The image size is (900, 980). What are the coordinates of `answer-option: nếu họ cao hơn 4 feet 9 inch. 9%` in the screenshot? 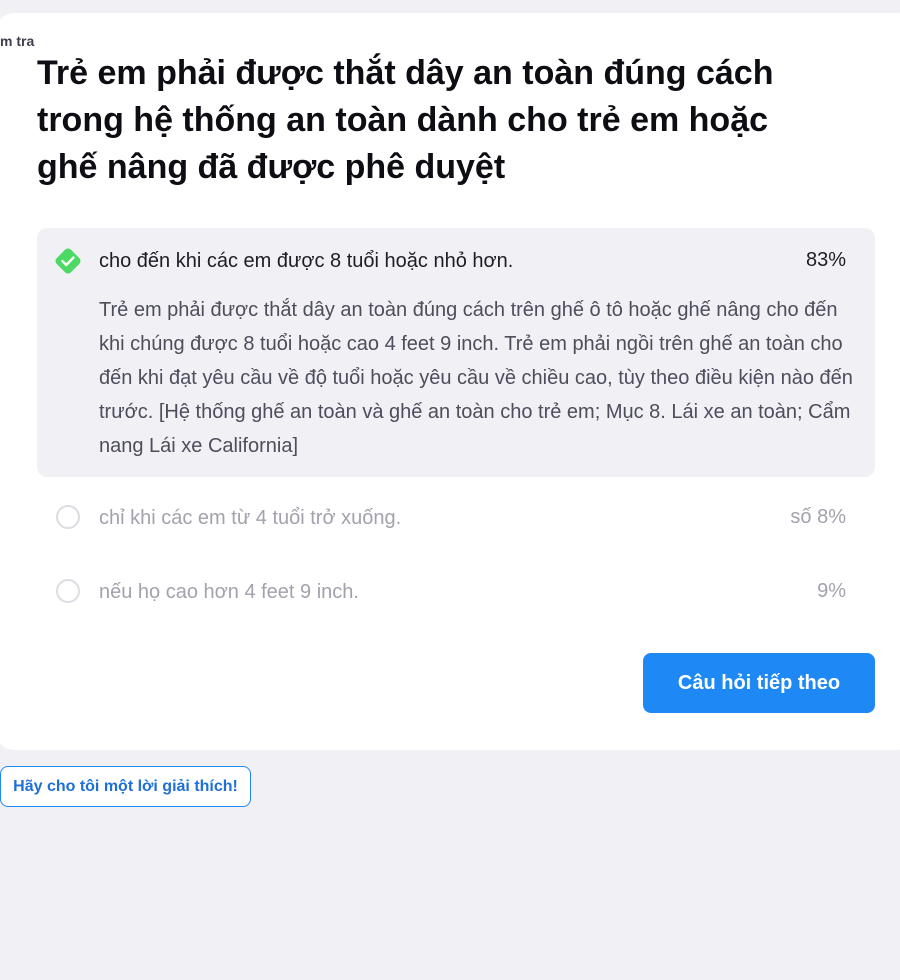 It's located at (456, 593).